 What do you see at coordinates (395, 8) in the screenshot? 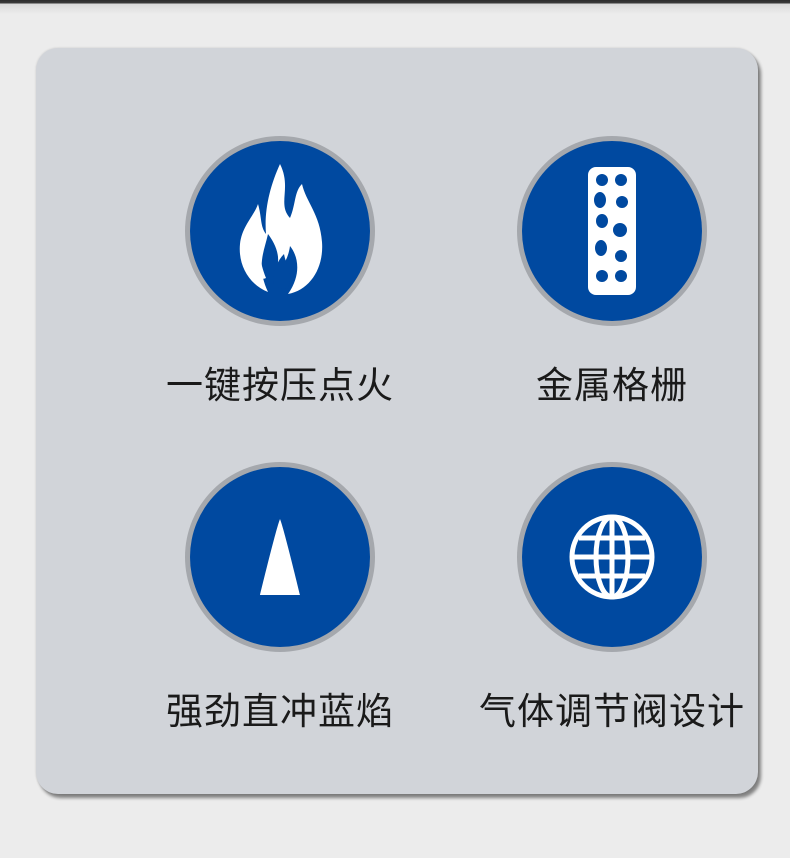
I see `top-strip` at bounding box center [395, 8].